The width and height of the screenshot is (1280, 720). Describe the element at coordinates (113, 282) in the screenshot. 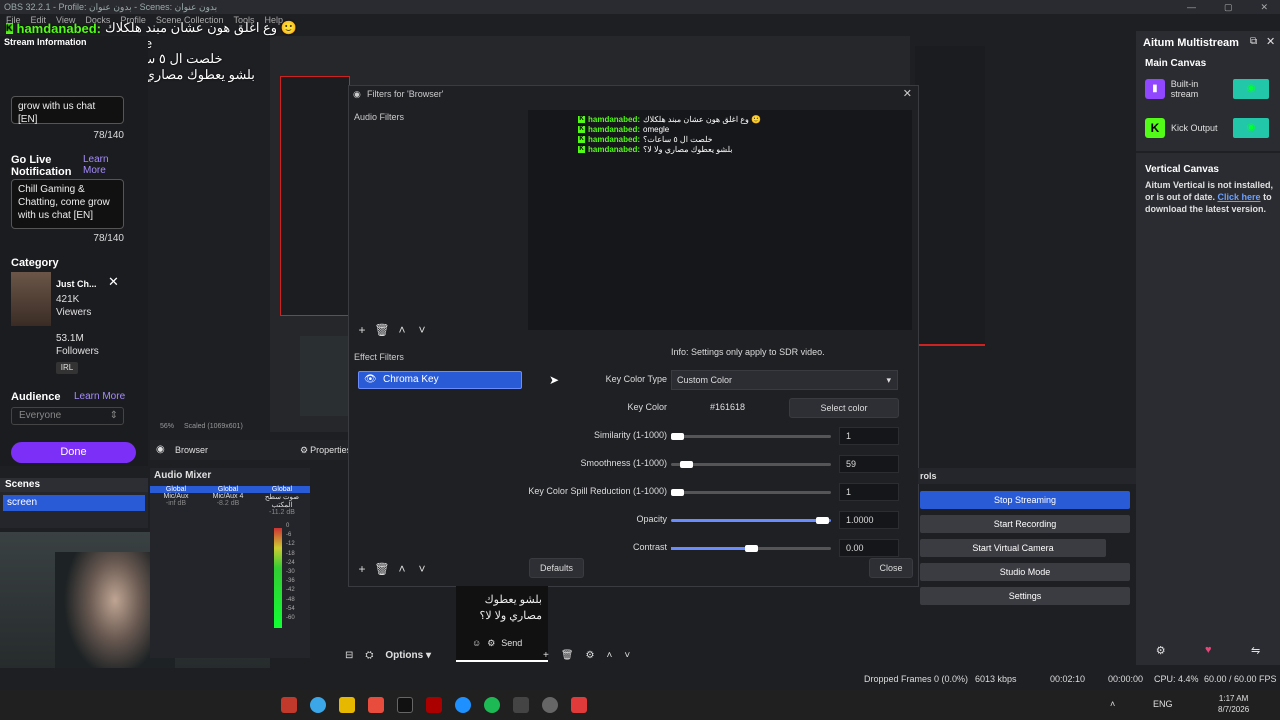

I see `remove-category-icon: ✕` at that location.